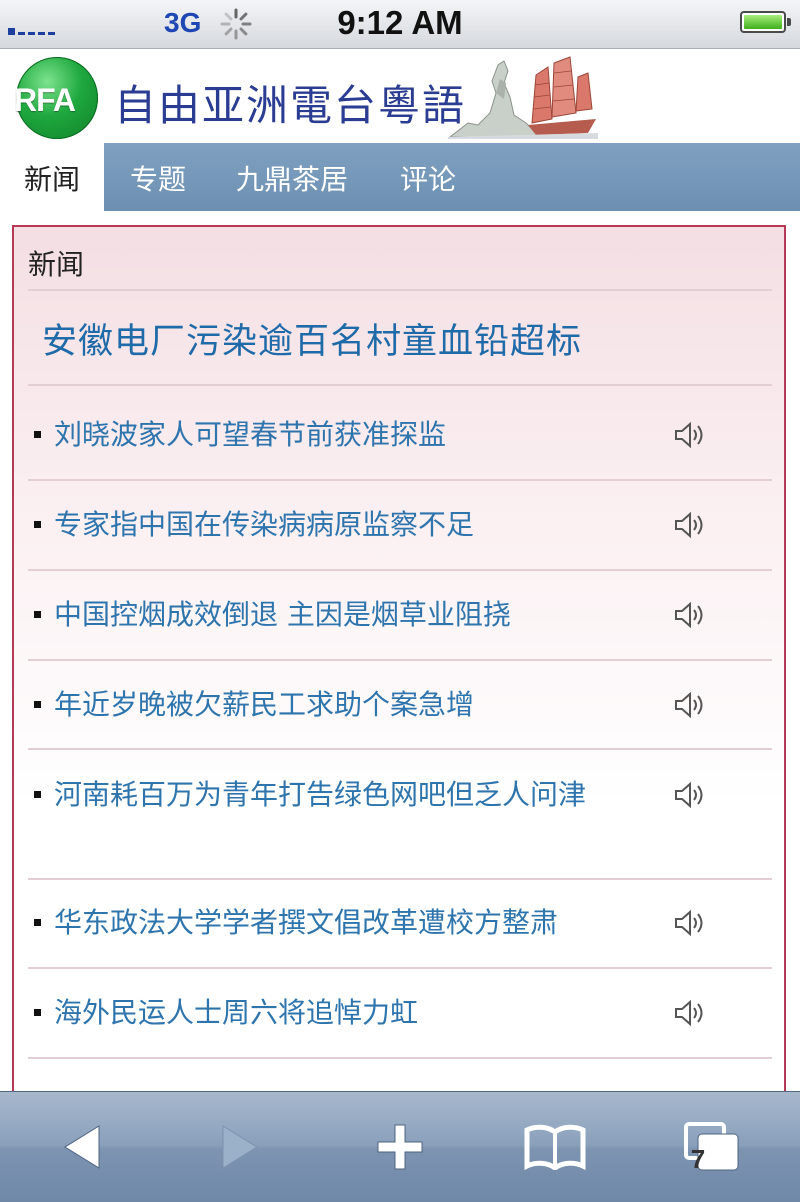 This screenshot has width=800, height=1202. I want to click on bookmarks-icon, so click(555, 1147).